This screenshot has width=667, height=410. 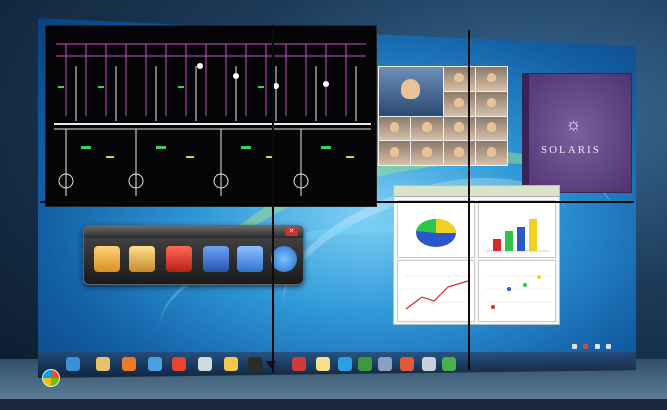 I want to click on scatter-chart-panel, so click(x=517, y=291).